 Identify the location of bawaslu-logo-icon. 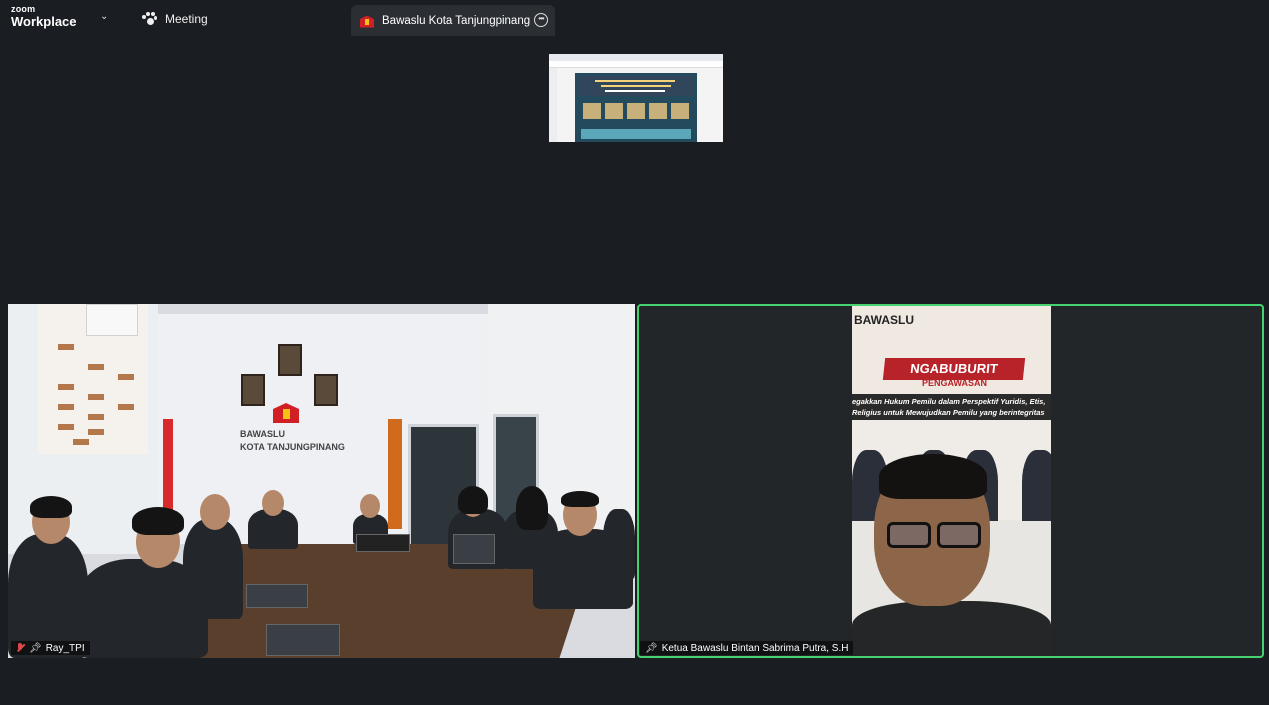
(367, 21).